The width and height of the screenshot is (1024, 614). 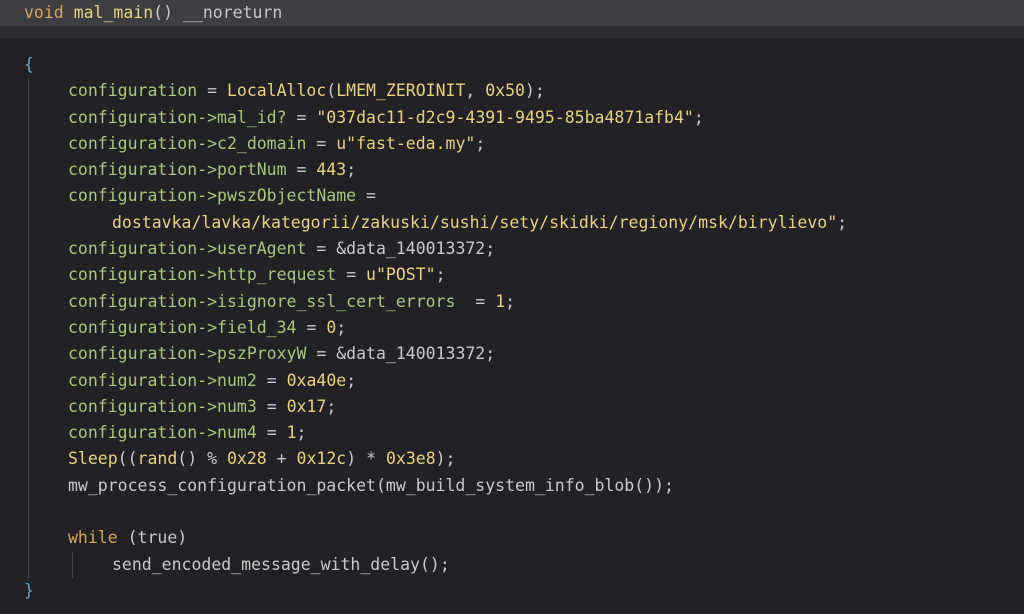 I want to click on code-line-13: configuration->num3 = 0x17;, so click(x=202, y=406).